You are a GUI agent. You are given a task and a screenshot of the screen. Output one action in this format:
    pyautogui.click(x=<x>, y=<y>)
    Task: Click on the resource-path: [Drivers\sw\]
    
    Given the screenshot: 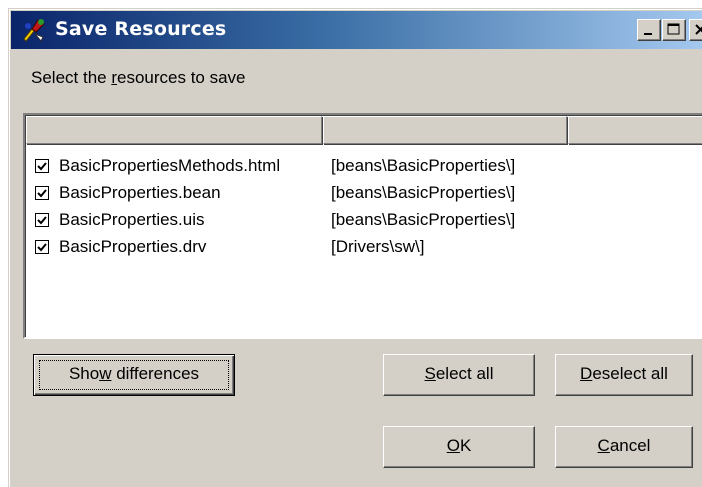 What is the action you would take?
    pyautogui.click(x=378, y=246)
    